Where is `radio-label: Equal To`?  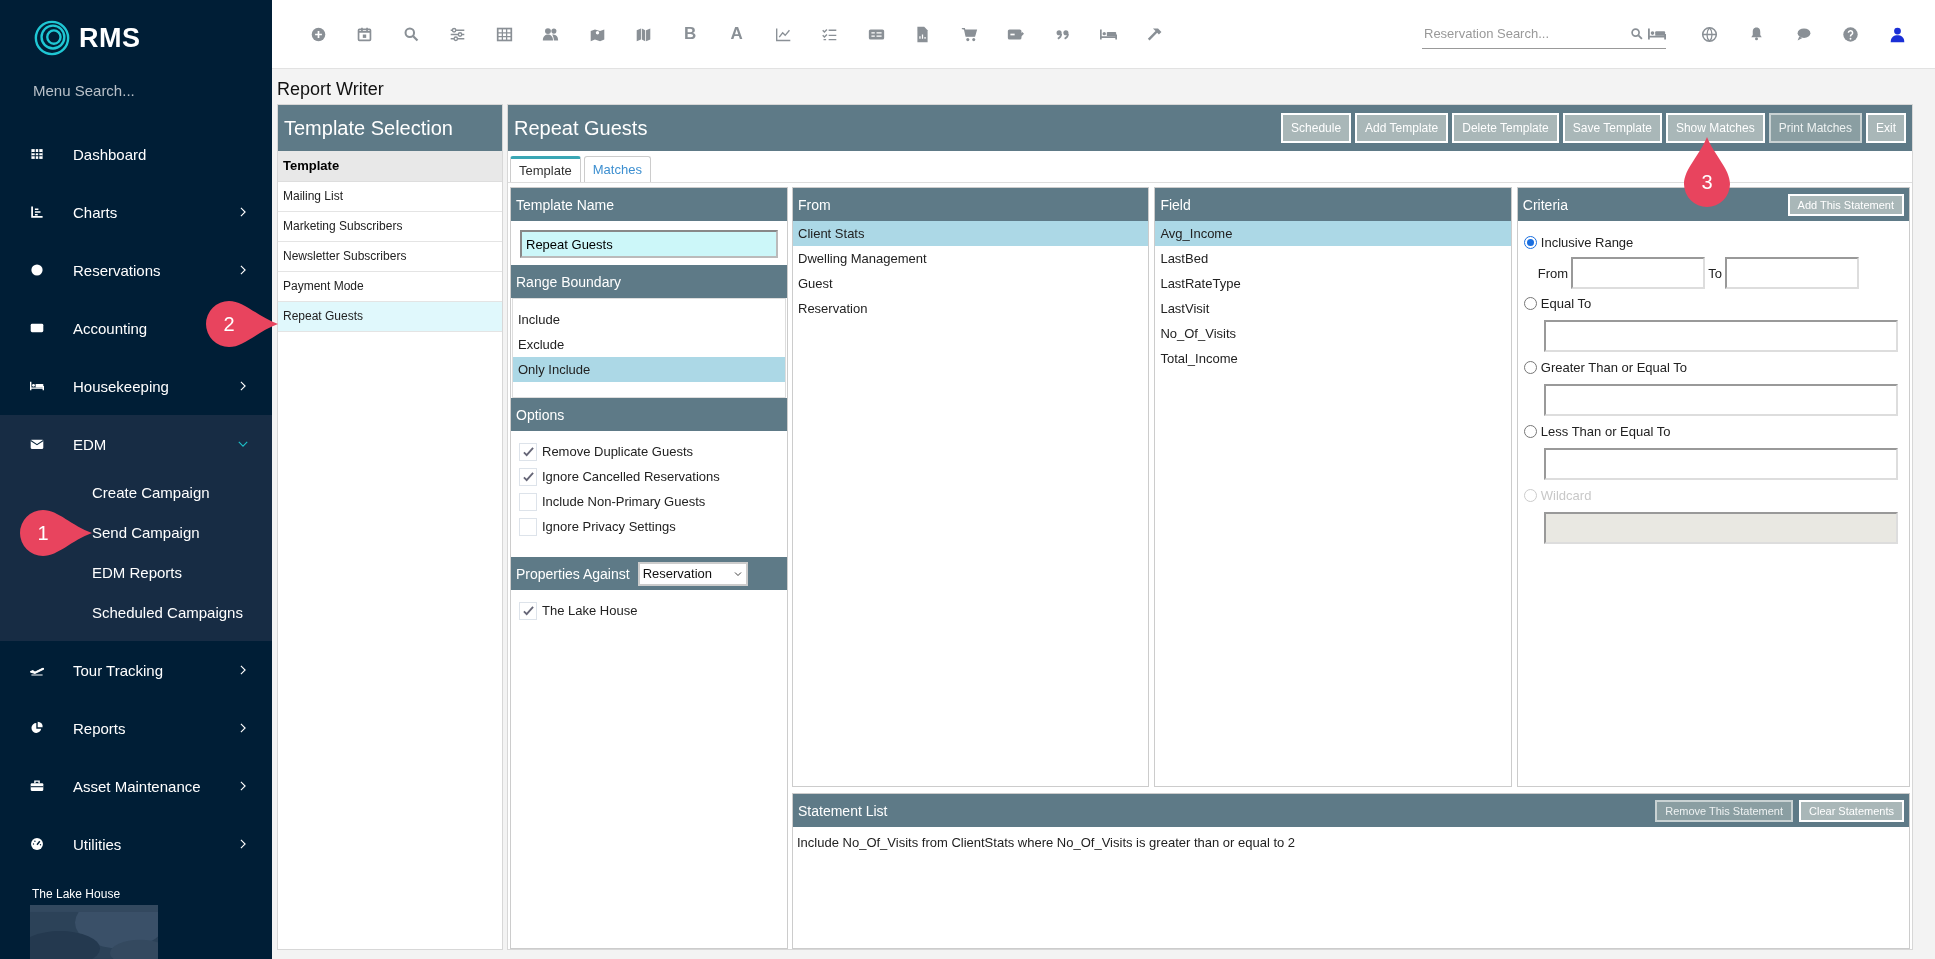
radio-label: Equal To is located at coordinates (1566, 303).